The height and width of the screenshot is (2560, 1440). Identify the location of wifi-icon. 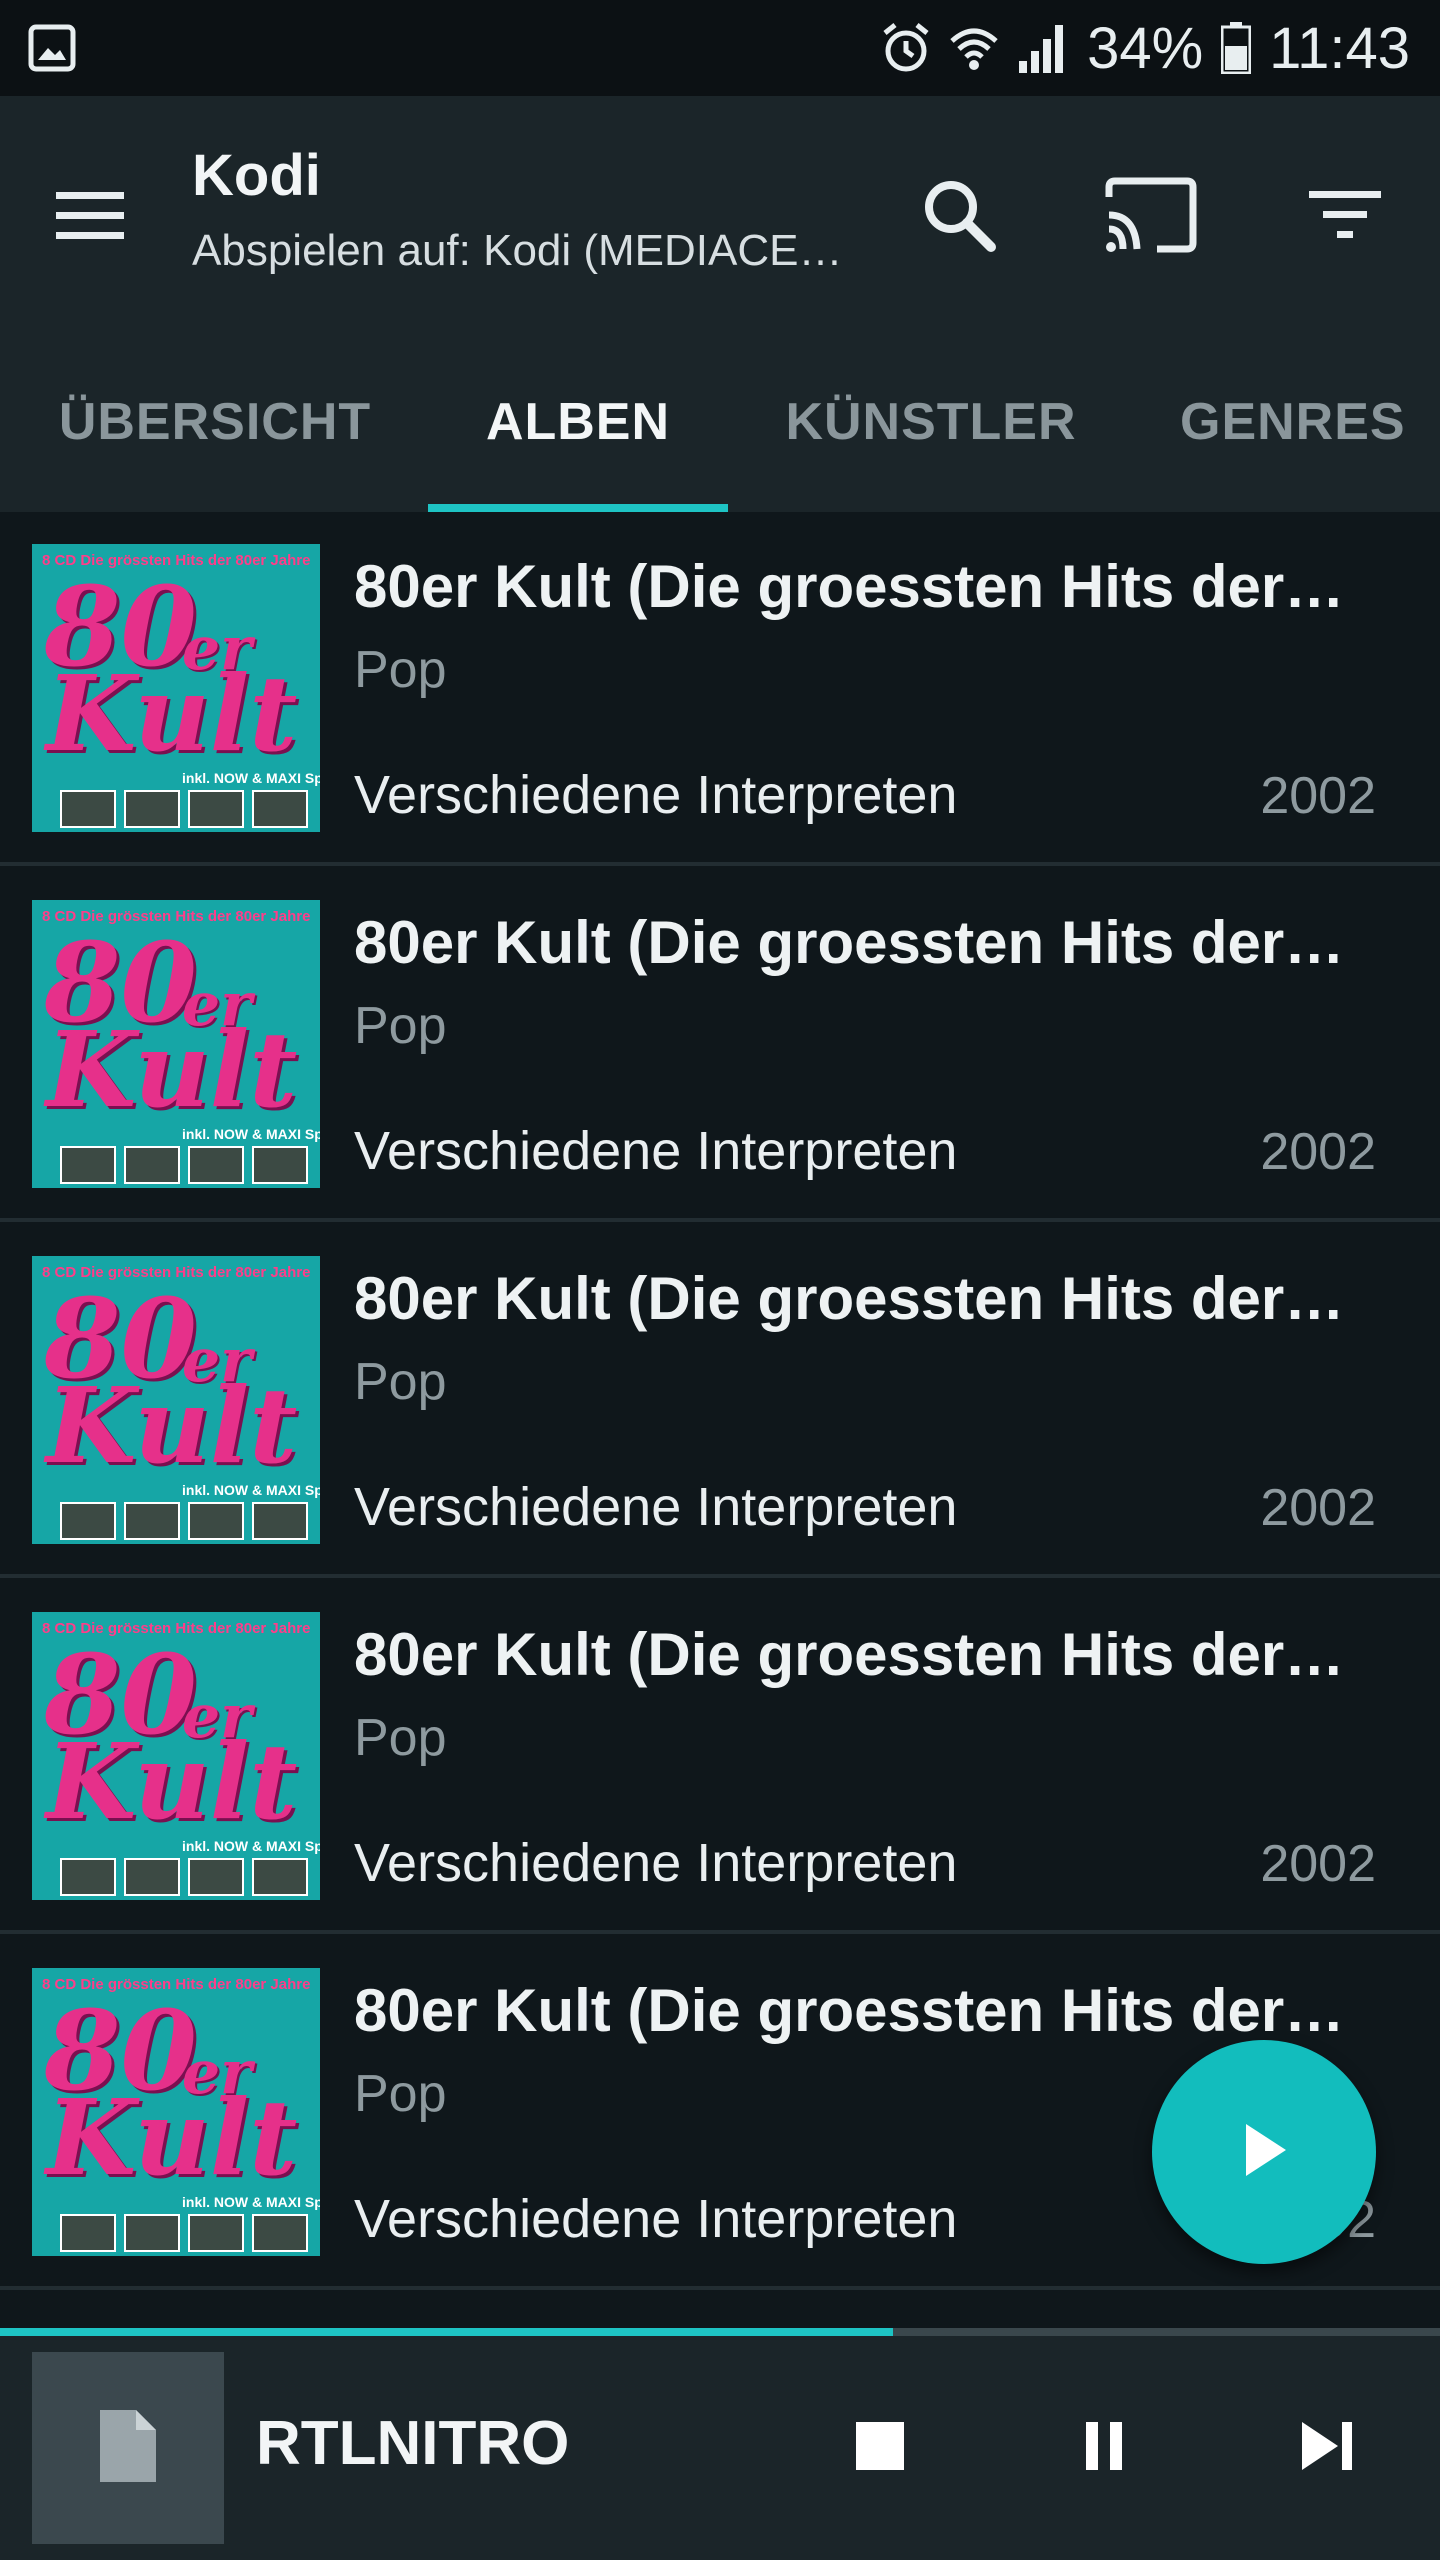
(974, 48).